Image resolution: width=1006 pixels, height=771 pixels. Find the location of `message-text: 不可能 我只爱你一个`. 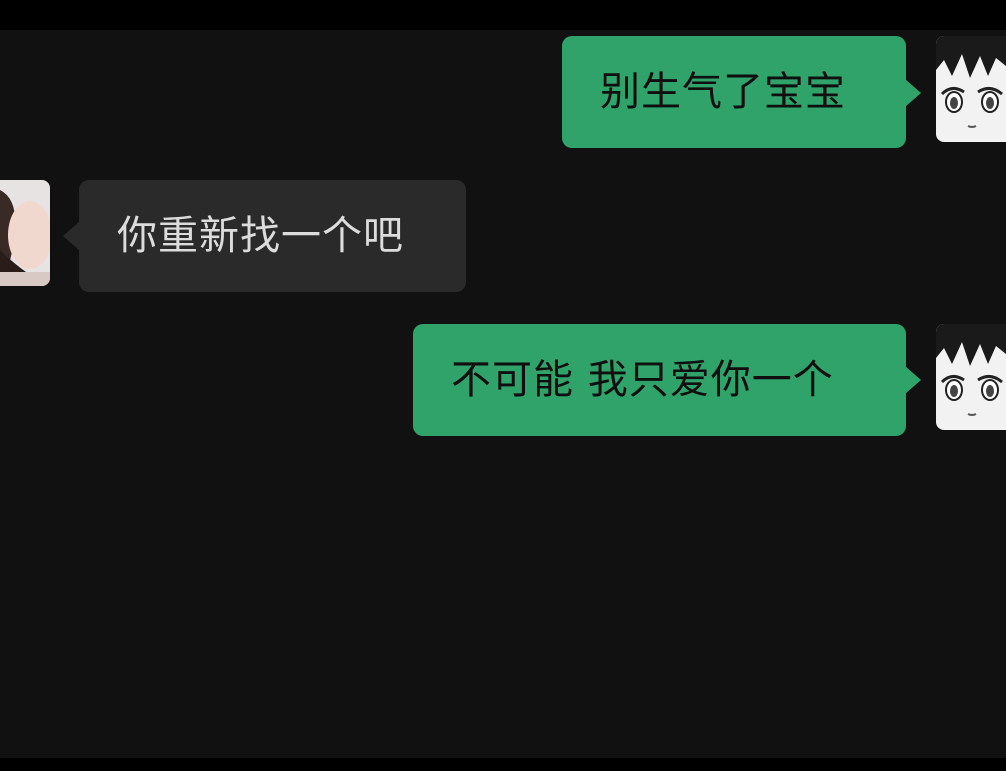

message-text: 不可能 我只爱你一个 is located at coordinates (642, 380).